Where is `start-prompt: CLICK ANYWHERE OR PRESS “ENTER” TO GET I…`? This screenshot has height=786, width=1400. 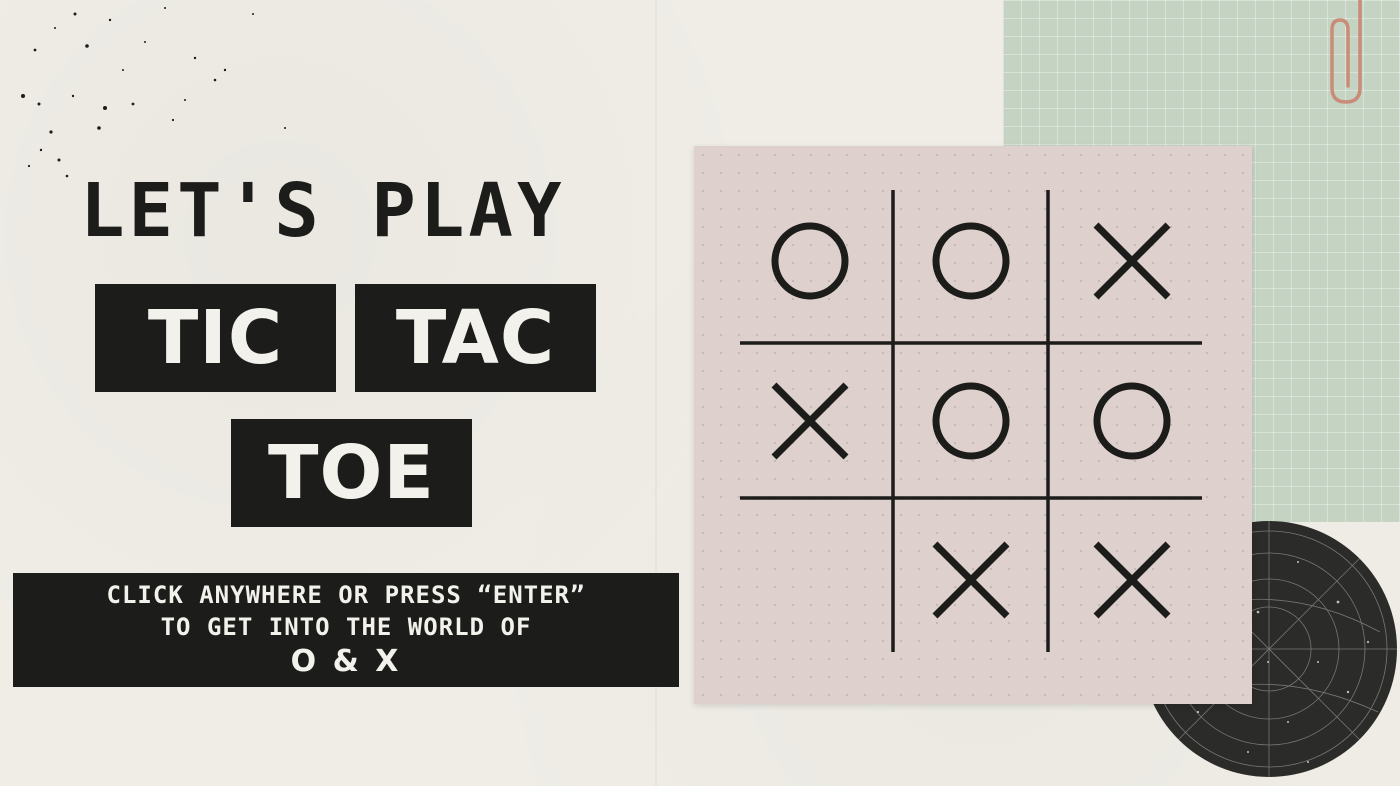
start-prompt: CLICK ANYWHERE OR PRESS “ENTER” TO GET I… is located at coordinates (346, 630).